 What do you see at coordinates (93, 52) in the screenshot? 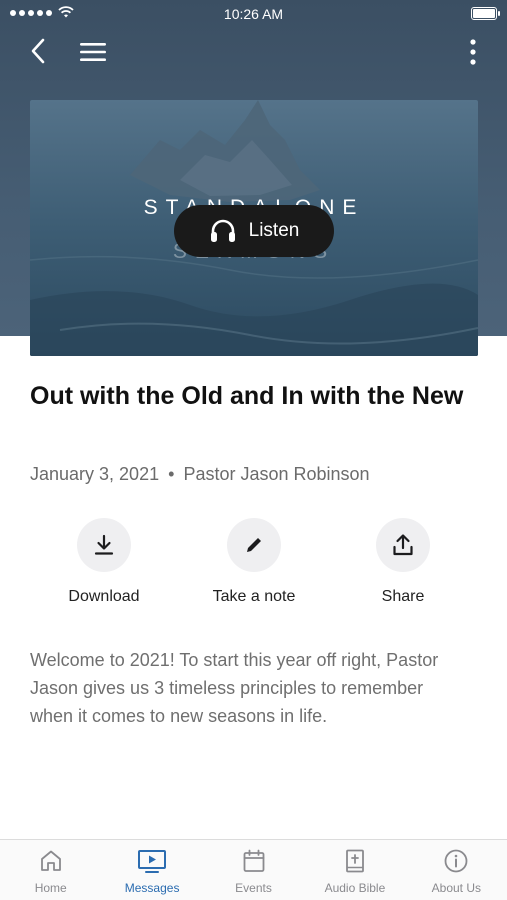
I see `hamburger-menu-icon` at bounding box center [93, 52].